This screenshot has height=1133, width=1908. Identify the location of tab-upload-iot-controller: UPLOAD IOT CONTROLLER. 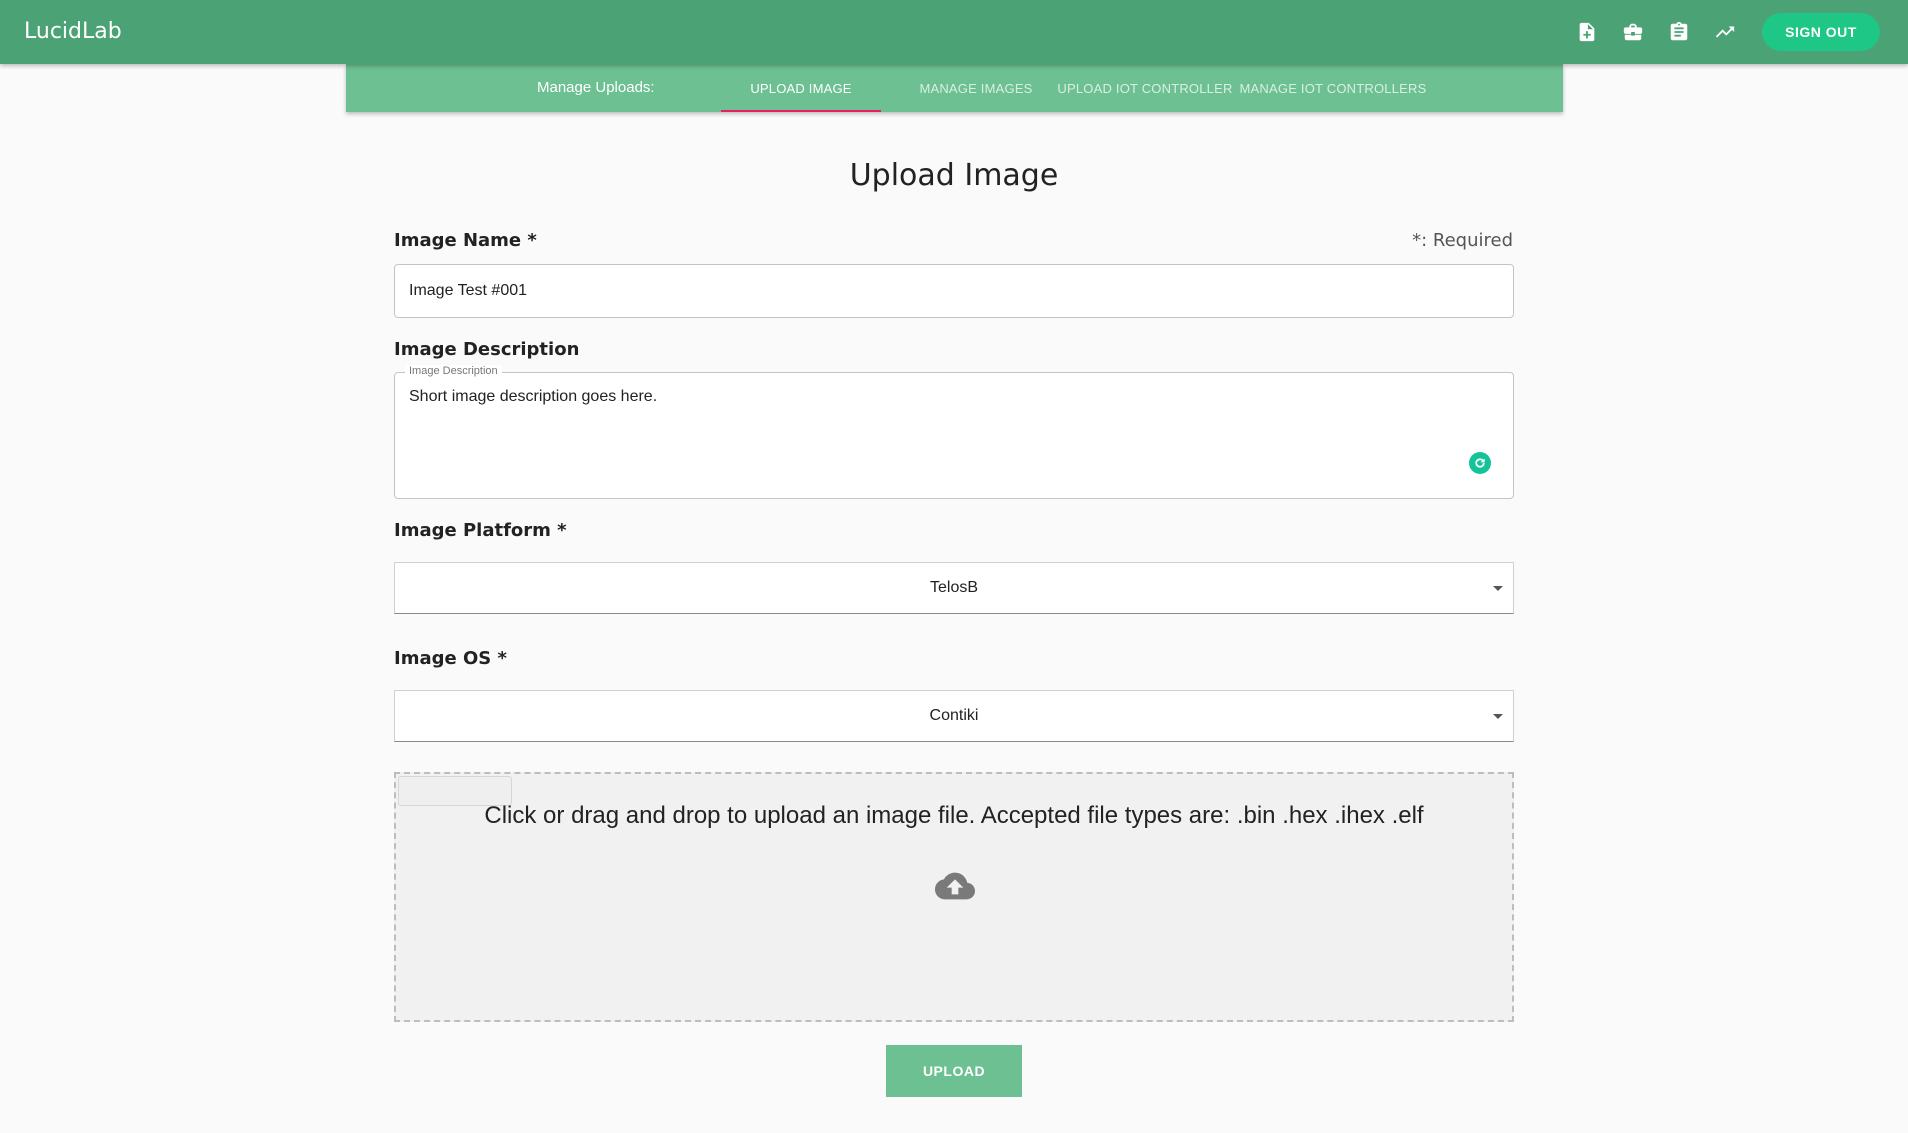
(1145, 88).